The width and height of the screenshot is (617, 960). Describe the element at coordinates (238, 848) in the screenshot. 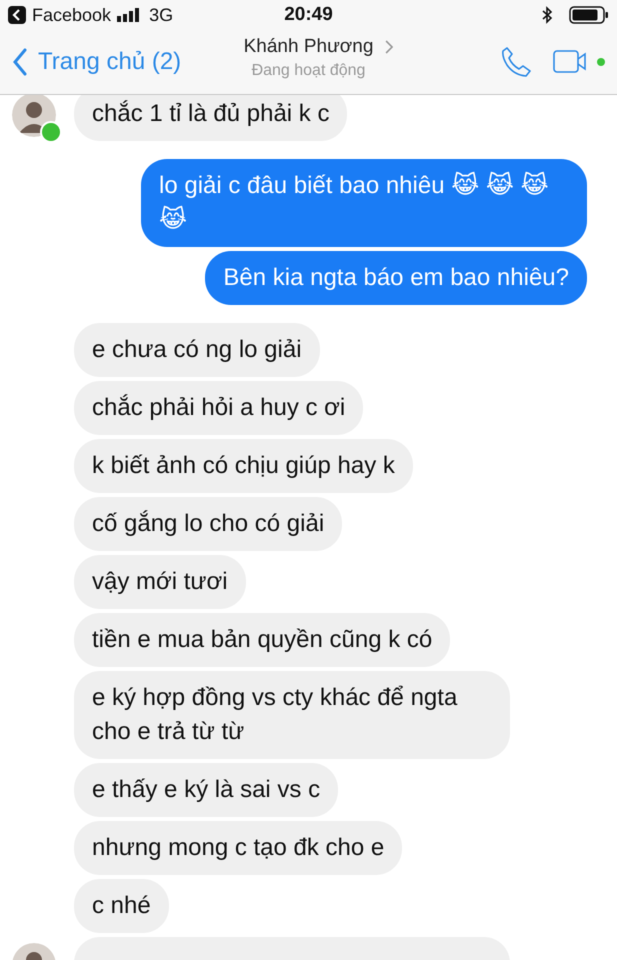

I see `message-bubble: nhưng mong c tạo đk cho e` at that location.